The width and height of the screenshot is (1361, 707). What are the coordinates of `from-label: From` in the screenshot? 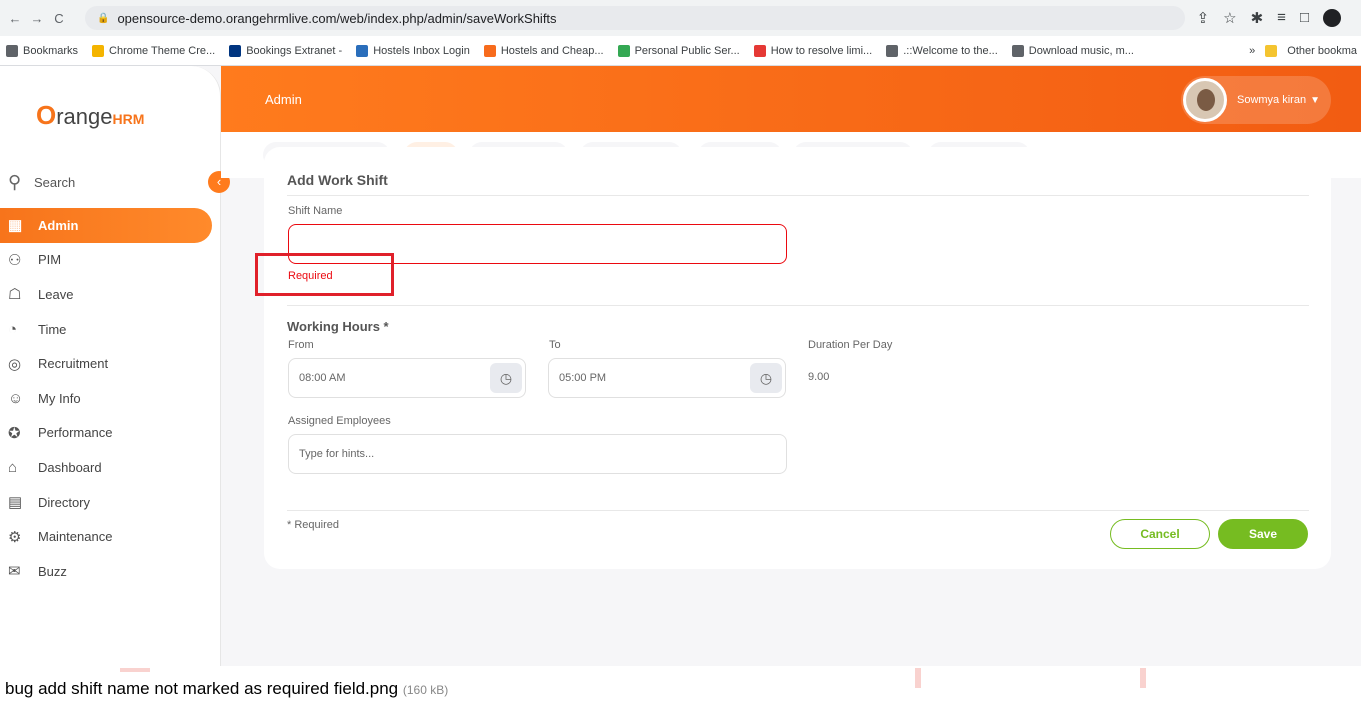 It's located at (301, 345).